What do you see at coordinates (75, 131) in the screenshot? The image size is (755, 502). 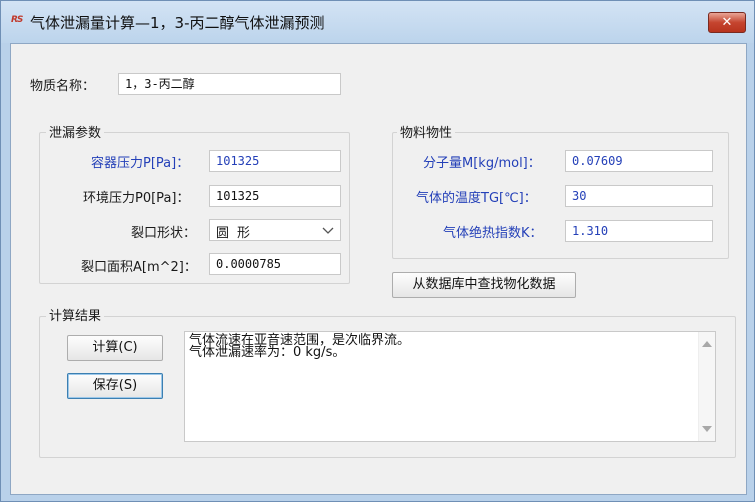 I see `leak-params-title: 泄漏参数` at bounding box center [75, 131].